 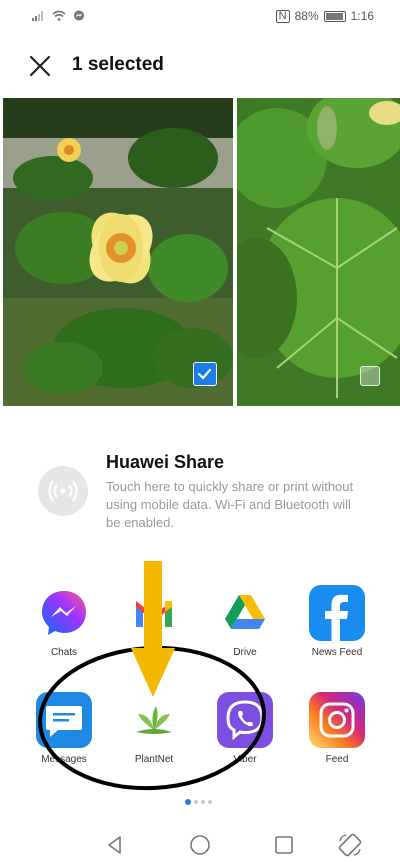 What do you see at coordinates (64, 720) in the screenshot?
I see `messages-icon` at bounding box center [64, 720].